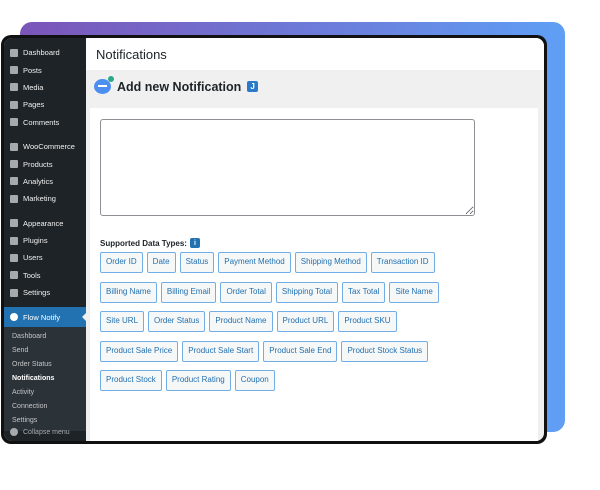 This screenshot has width=600, height=490. Describe the element at coordinates (45, 69) in the screenshot. I see `sidebar-item-posts: Posts` at that location.